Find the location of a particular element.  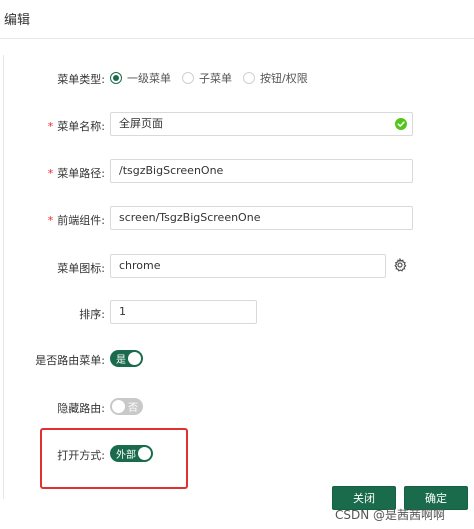

menu-type-radio-group: 一级菜单 子菜单 按钮/权限 is located at coordinates (214, 78).